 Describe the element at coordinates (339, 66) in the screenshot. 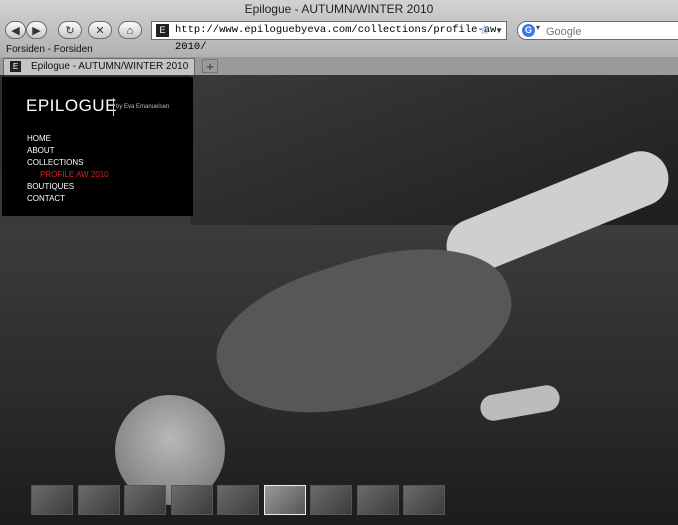

I see `tab-bar: E Epilogue - AUTUMN/WINTER 2010 +` at that location.